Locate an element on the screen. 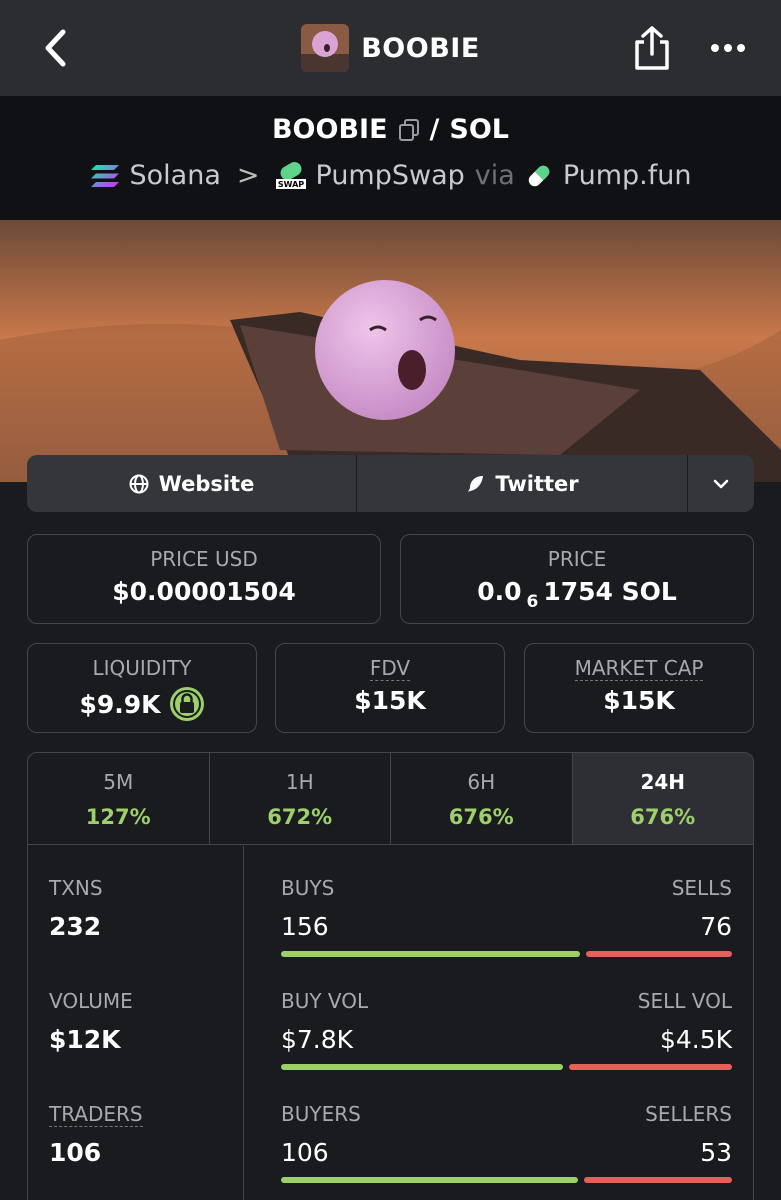 This screenshot has width=781, height=1200. via-label: via is located at coordinates (494, 175).